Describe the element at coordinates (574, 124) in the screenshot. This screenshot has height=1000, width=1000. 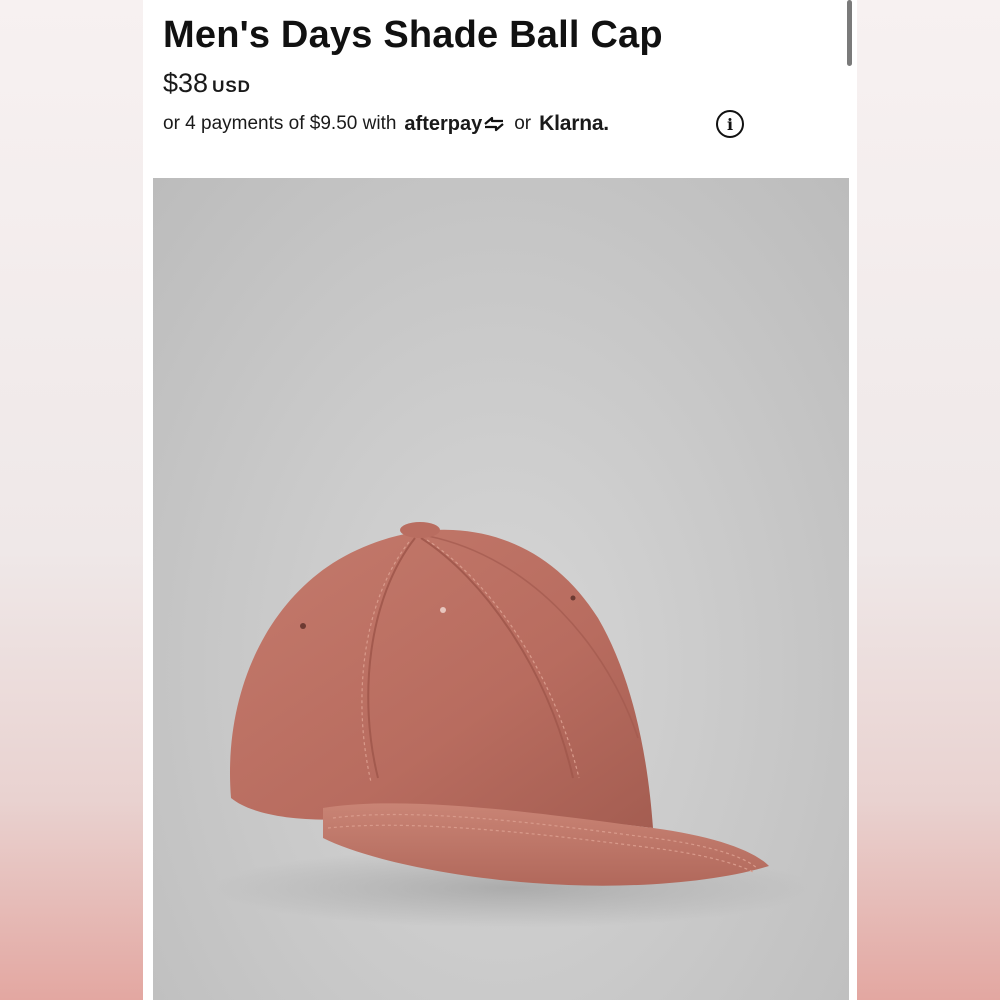
I see `klarna-logo: Klarna.` at that location.